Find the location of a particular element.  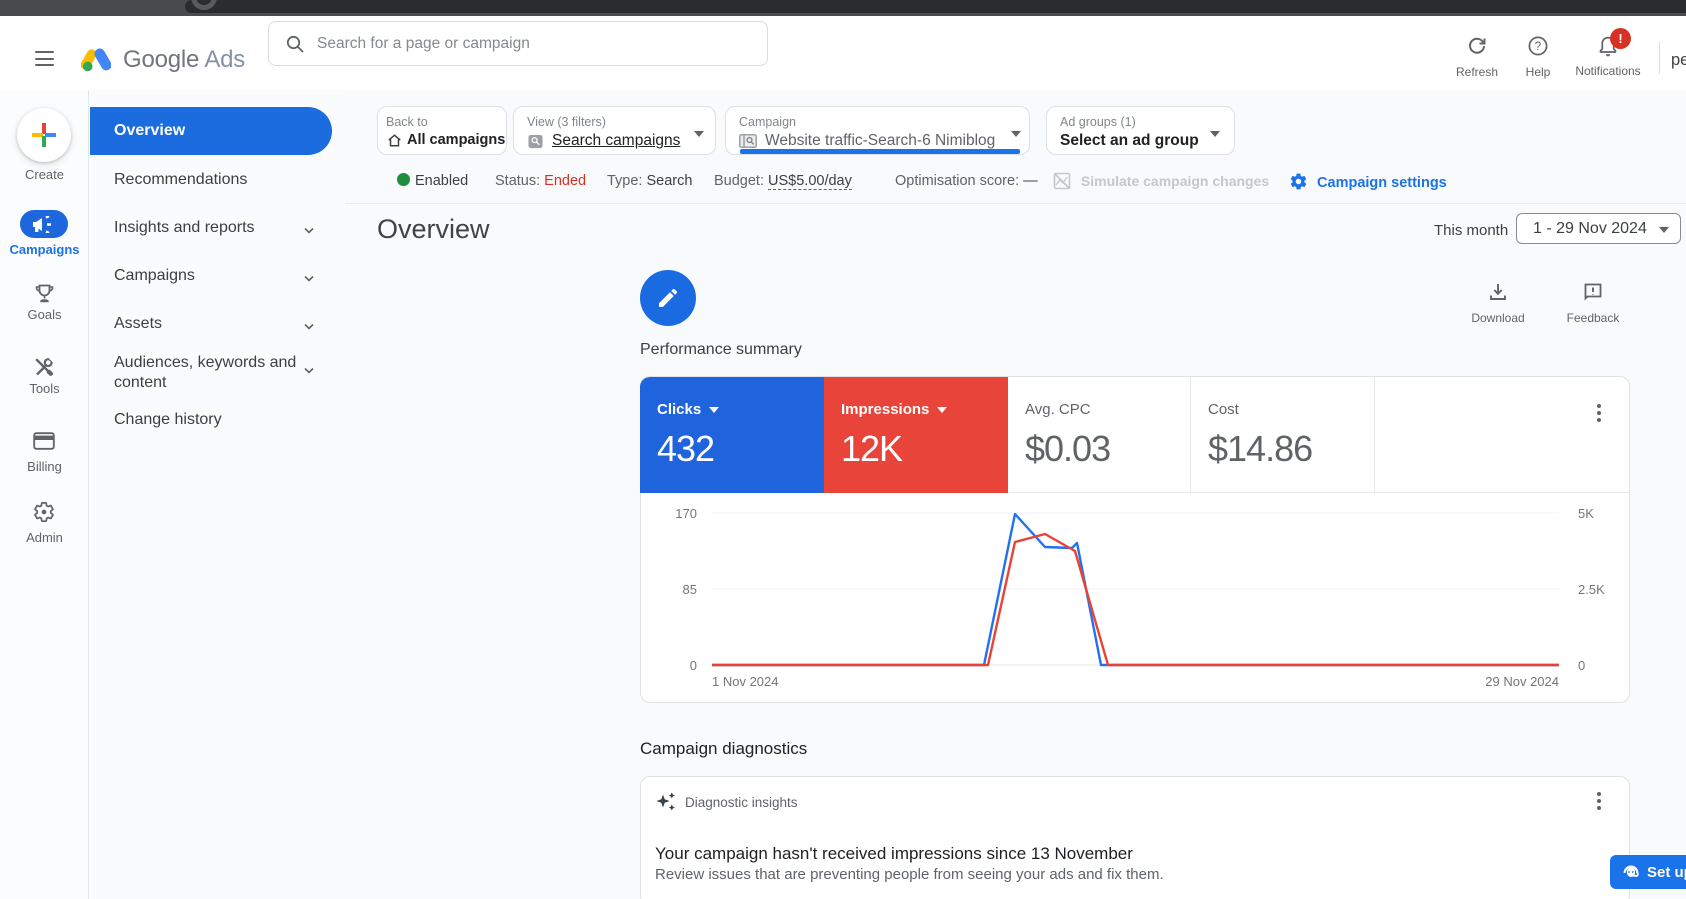

svg-text: 1 Nov 2024 is located at coordinates (745, 681).